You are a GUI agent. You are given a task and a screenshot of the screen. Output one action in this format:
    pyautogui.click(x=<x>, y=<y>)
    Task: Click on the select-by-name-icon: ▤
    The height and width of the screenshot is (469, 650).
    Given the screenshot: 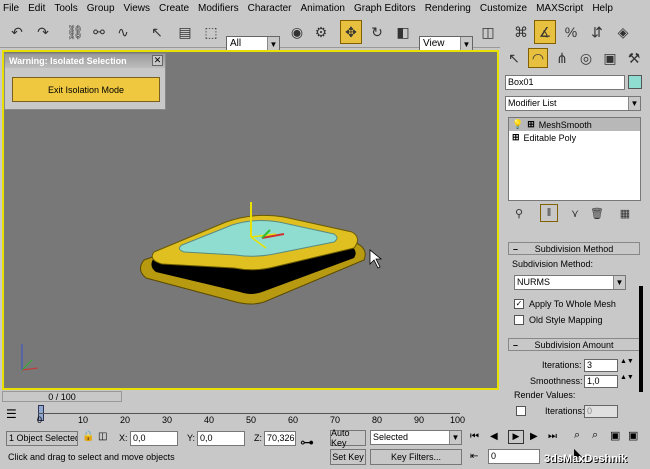 What is the action you would take?
    pyautogui.click(x=185, y=32)
    